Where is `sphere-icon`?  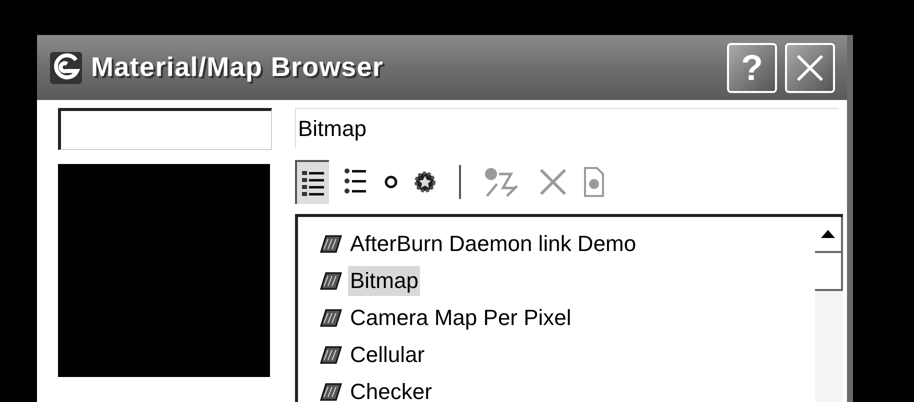 sphere-icon is located at coordinates (391, 182).